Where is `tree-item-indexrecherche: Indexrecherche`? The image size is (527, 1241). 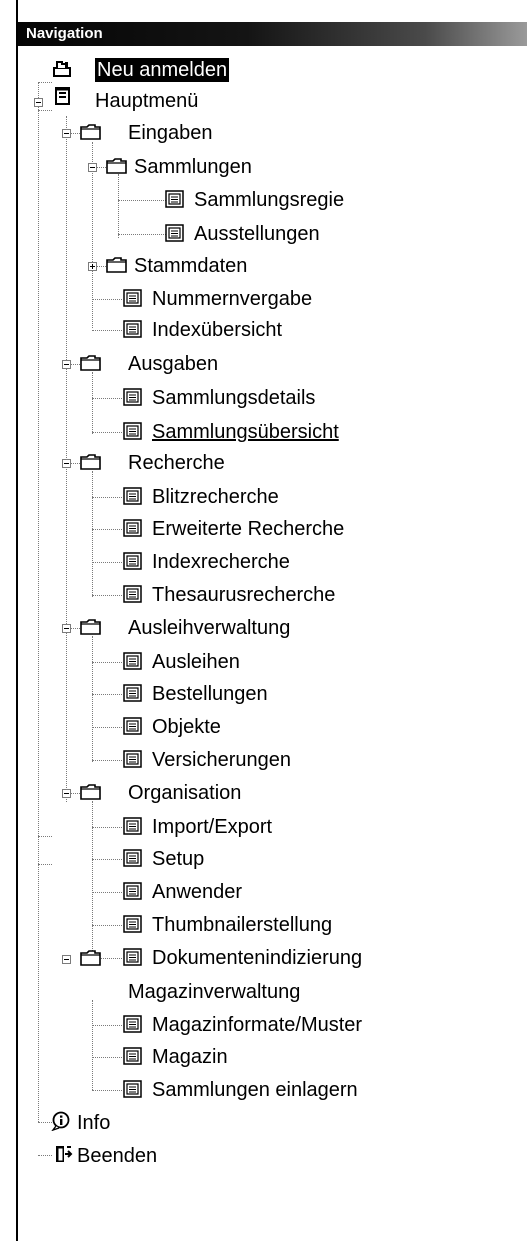
tree-item-indexrecherche: Indexrecherche is located at coordinates (221, 562).